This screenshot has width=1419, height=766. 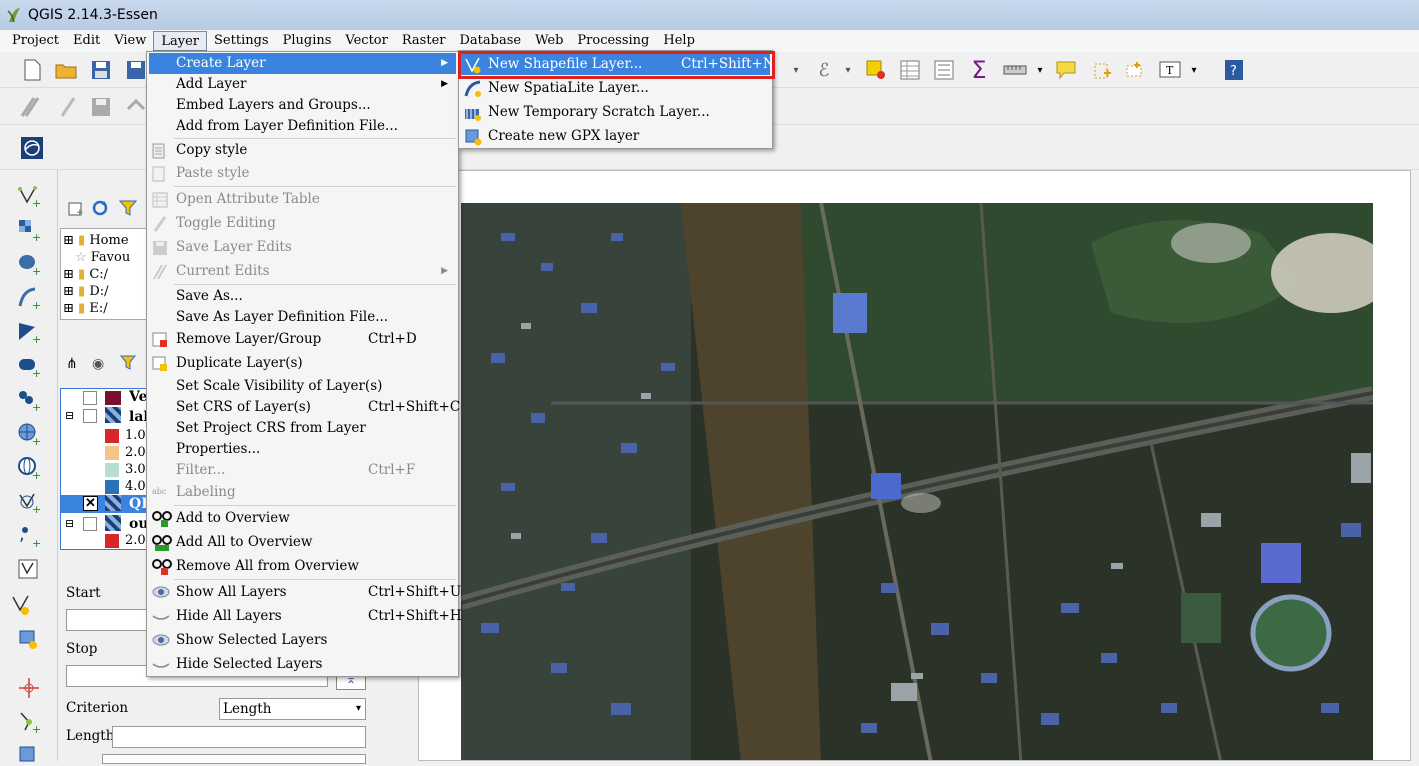 I want to click on new-project-icon, so click(x=32, y=70).